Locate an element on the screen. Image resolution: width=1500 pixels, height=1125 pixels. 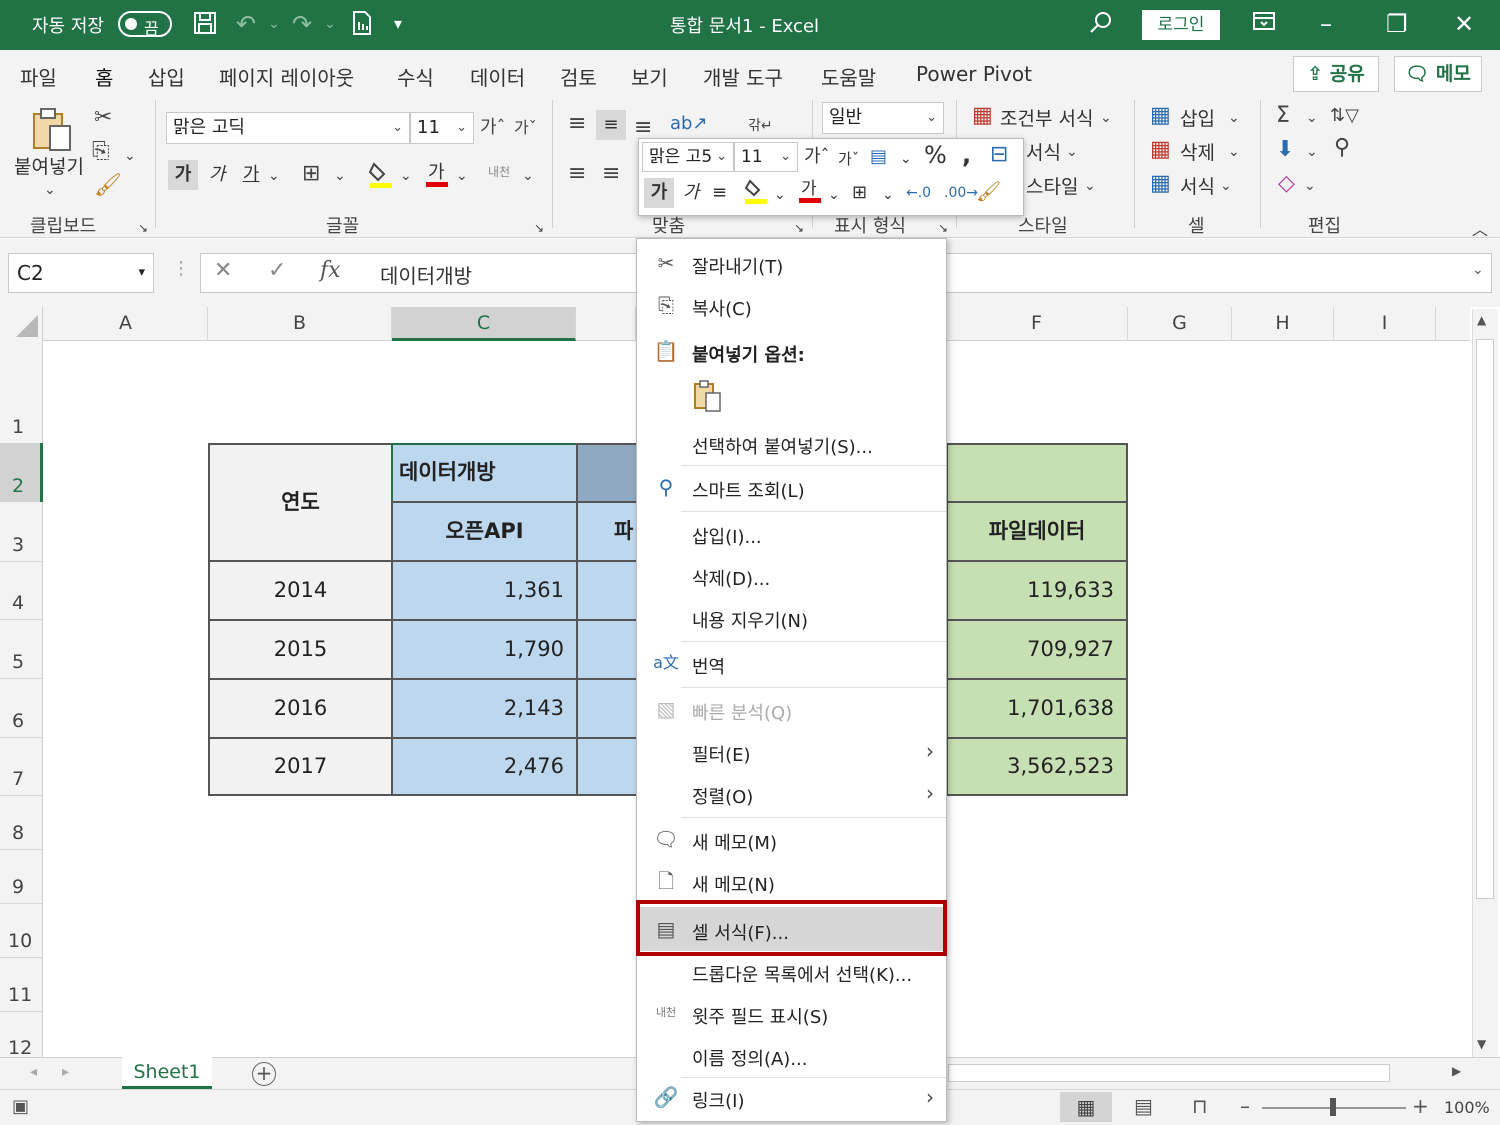
clipboard-launcher-icon: ↘ is located at coordinates (143, 228).